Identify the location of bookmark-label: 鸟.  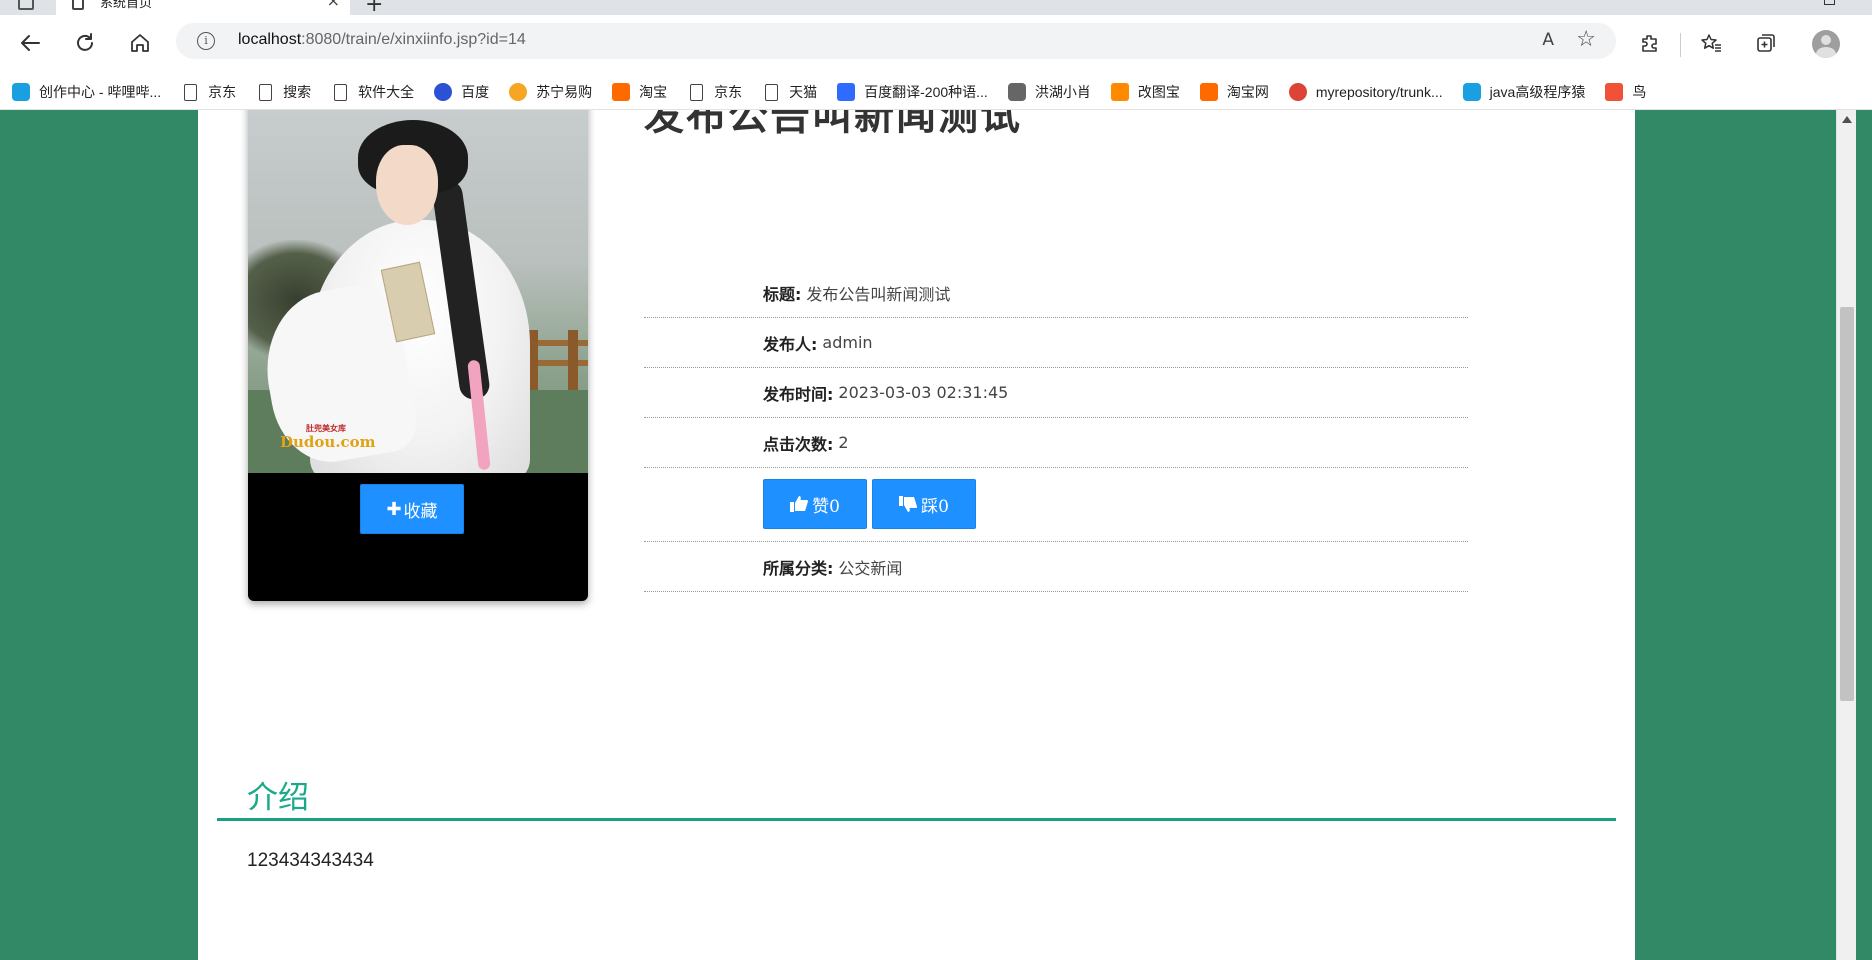
(1639, 92).